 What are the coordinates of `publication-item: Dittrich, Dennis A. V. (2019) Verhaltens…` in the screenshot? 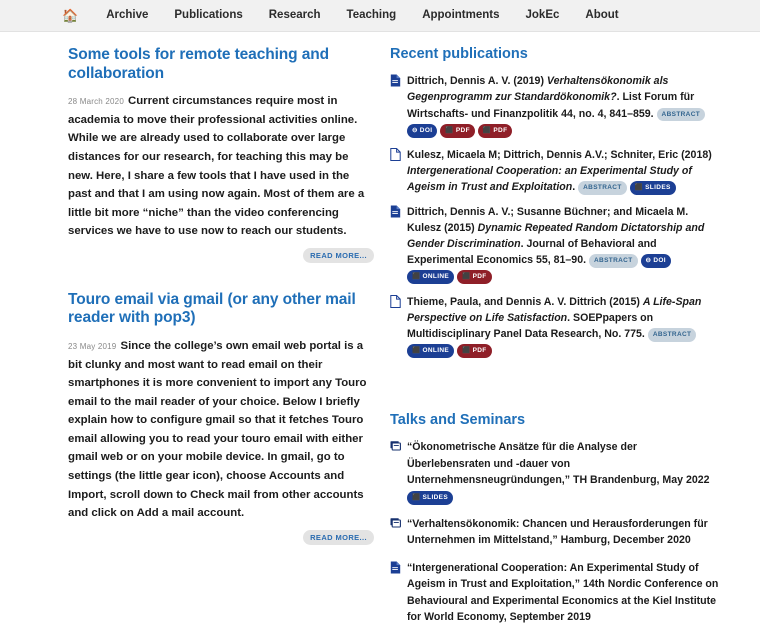 It's located at (556, 105).